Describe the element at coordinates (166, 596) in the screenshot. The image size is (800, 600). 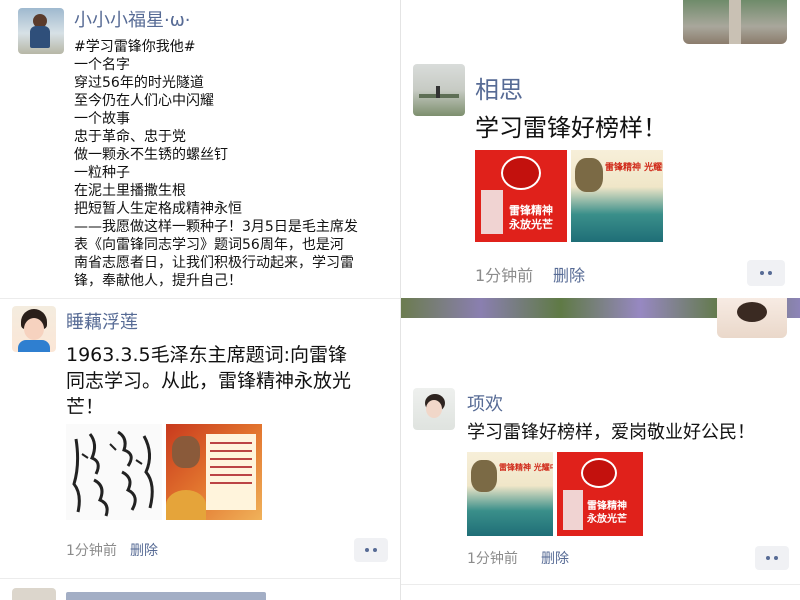
I see `partial-post-name` at that location.